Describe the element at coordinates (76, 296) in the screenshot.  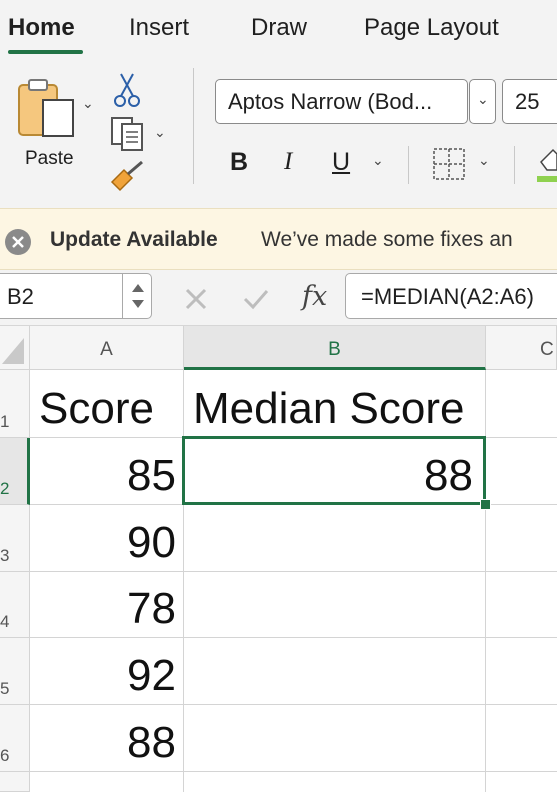
I see `name-box: B2` at that location.